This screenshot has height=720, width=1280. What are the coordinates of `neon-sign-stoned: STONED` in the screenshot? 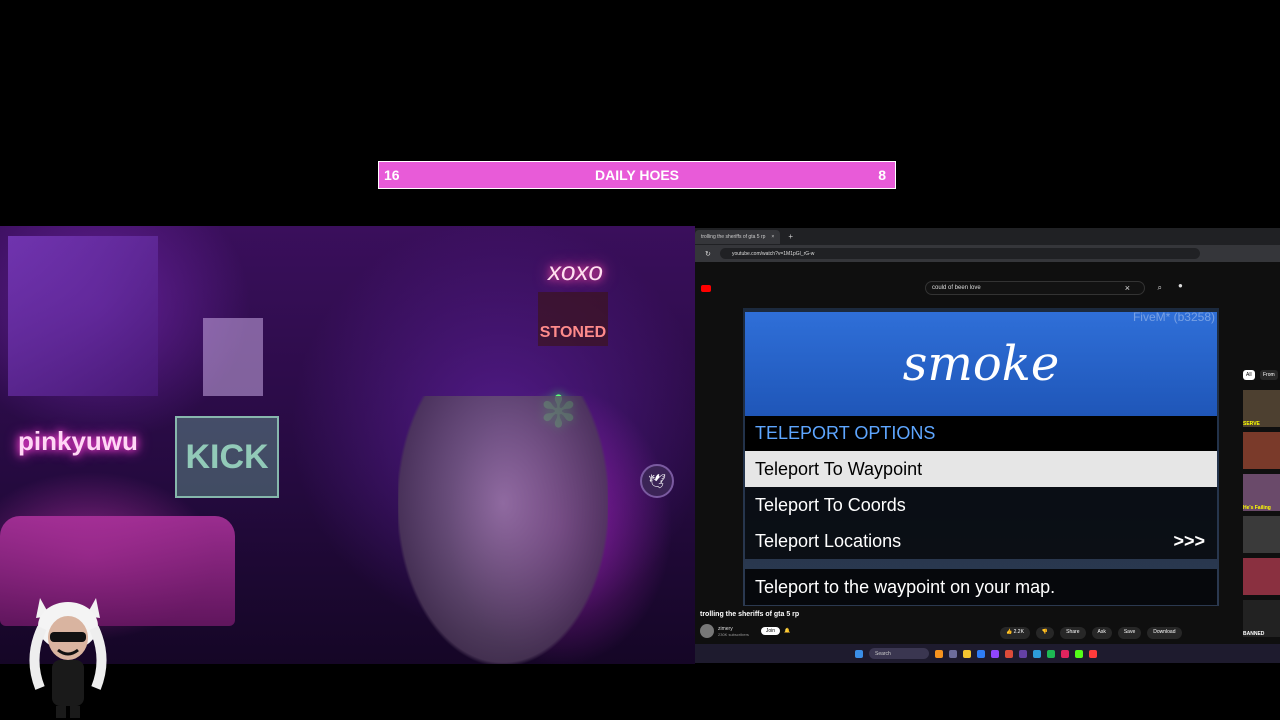 It's located at (573, 319).